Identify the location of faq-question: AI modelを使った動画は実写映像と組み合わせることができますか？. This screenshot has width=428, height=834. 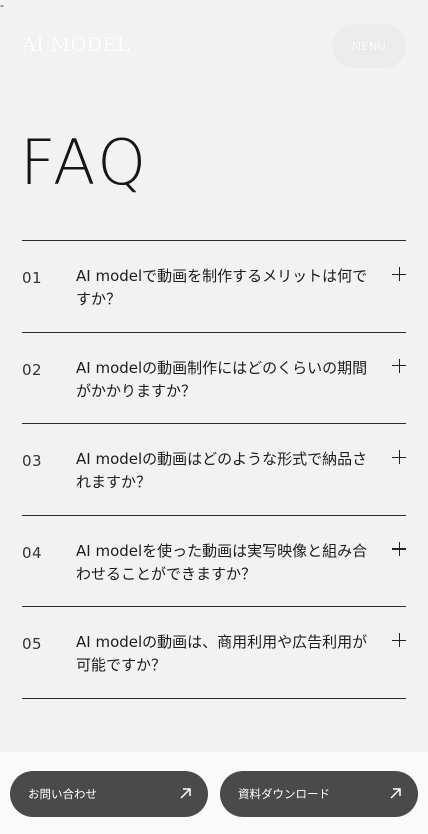
(222, 562).